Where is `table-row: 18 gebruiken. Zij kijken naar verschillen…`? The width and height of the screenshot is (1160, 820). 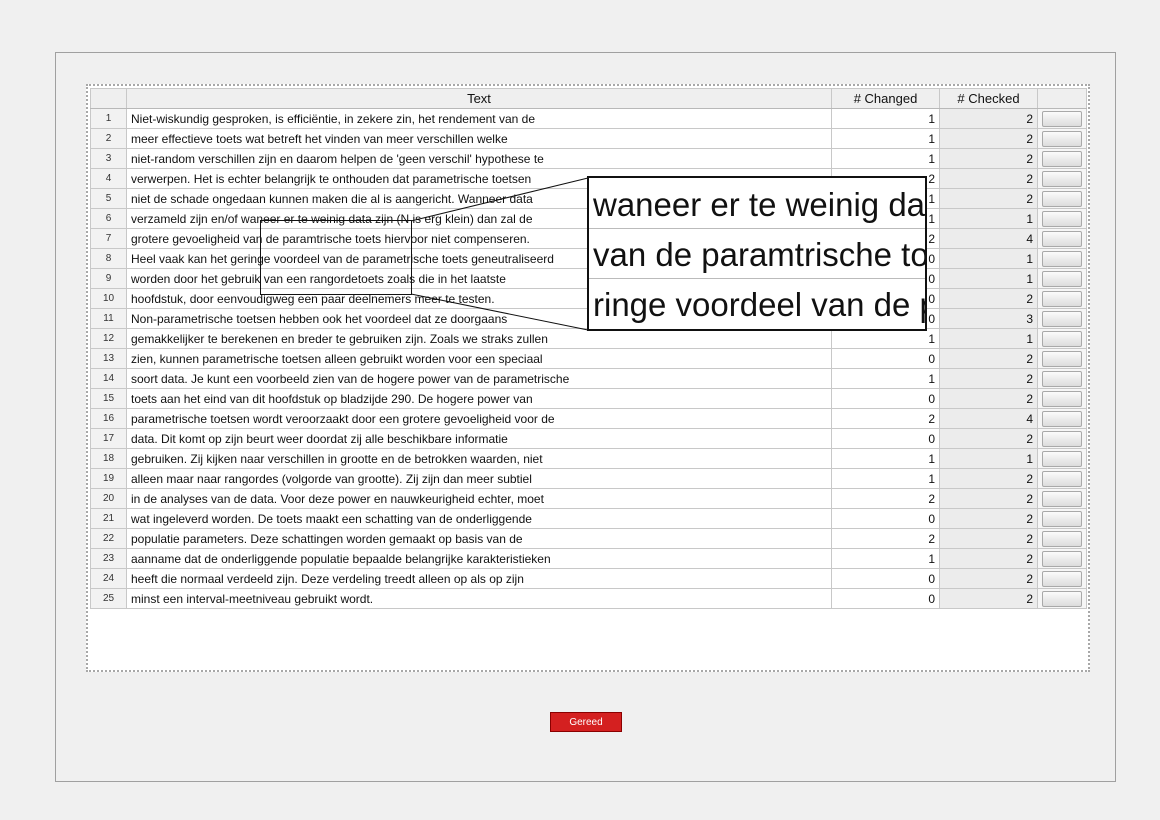
table-row: 18 gebruiken. Zij kijken naar verschillen… is located at coordinates (588, 458).